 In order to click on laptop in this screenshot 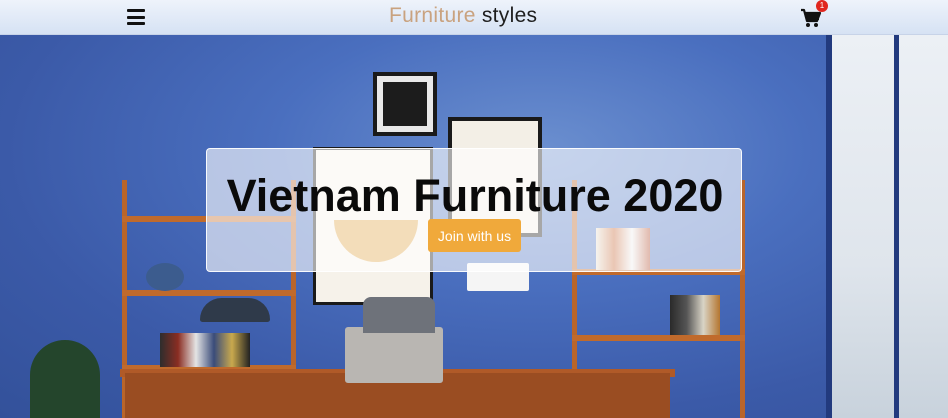, I will do `click(394, 355)`.